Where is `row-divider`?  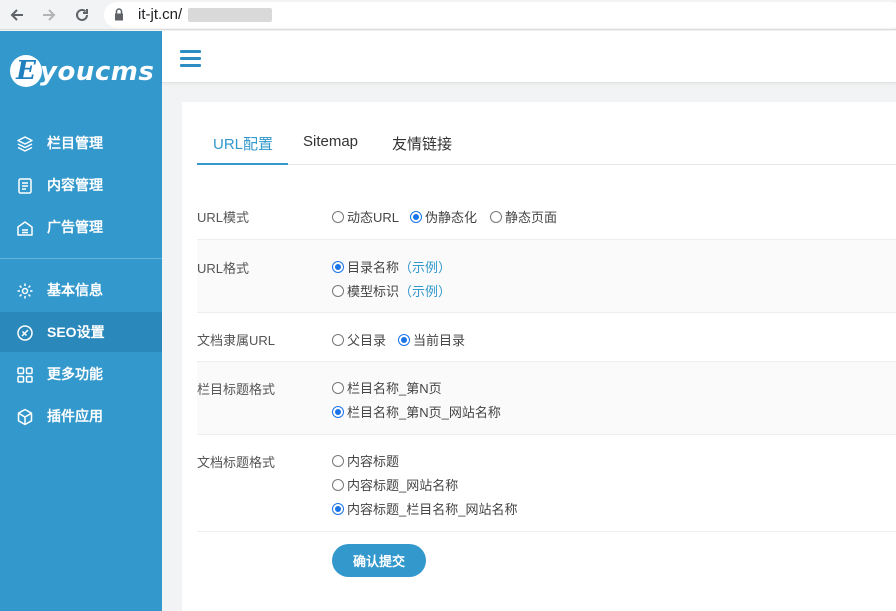 row-divider is located at coordinates (546, 531).